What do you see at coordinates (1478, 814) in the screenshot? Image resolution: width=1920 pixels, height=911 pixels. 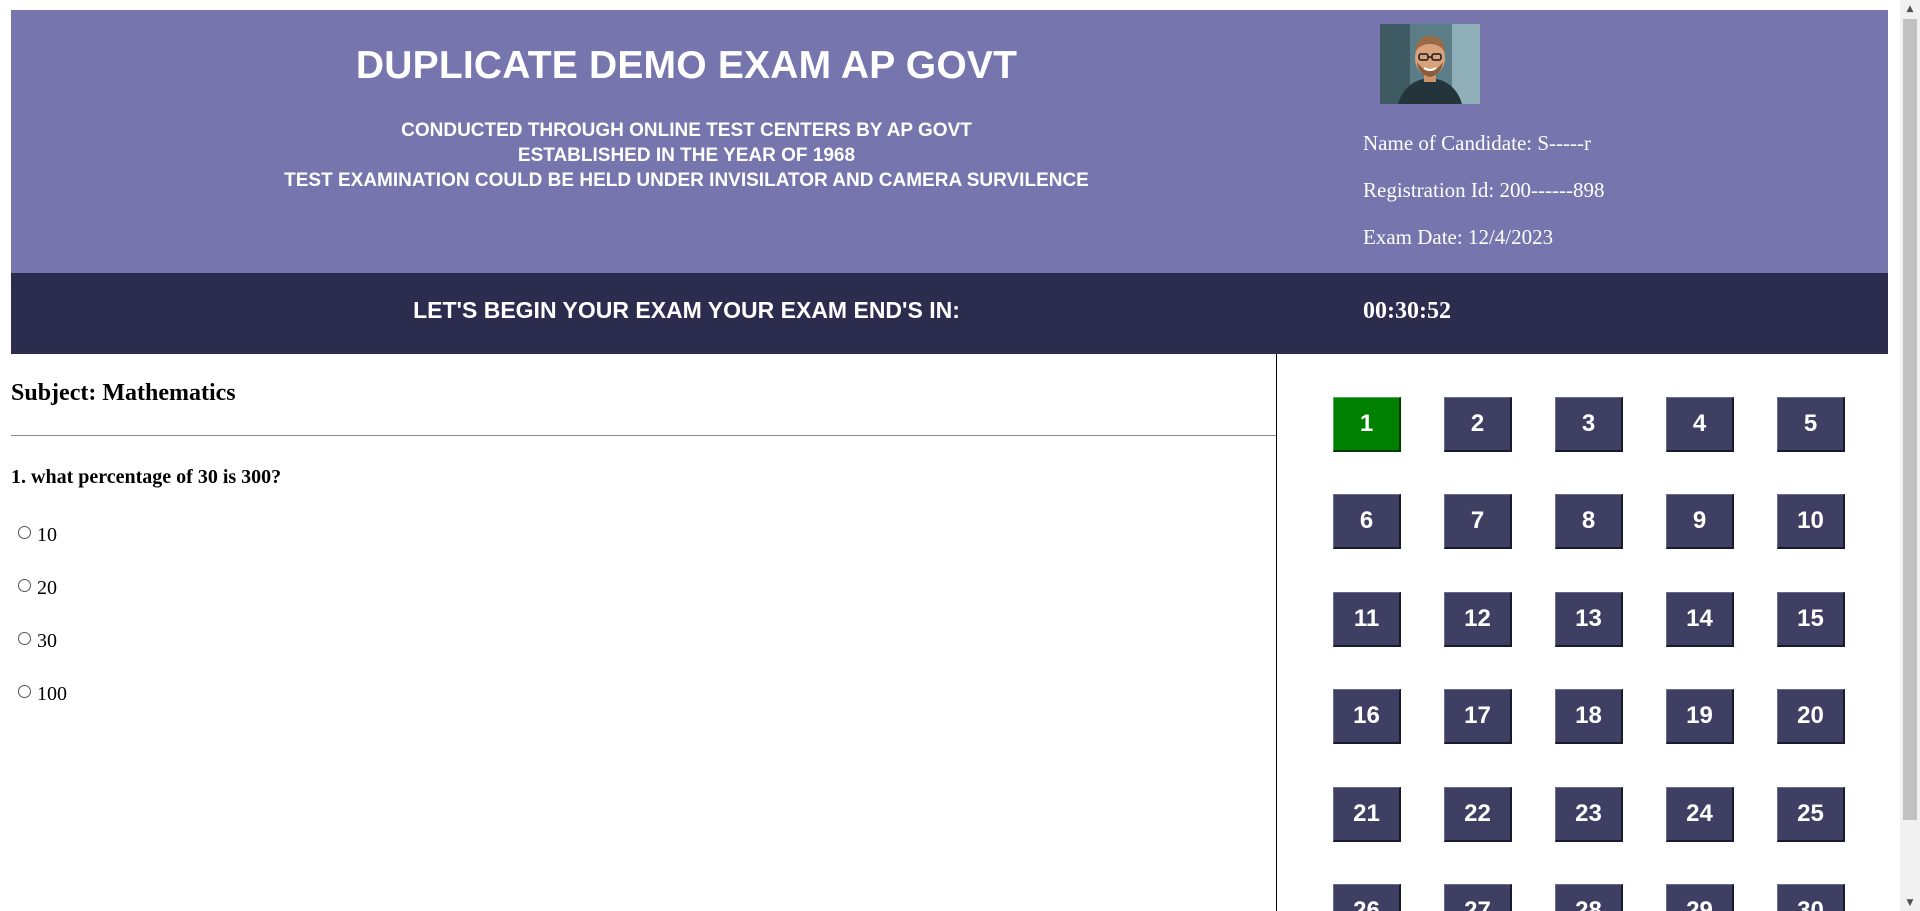 I see `question-button-22: 22` at bounding box center [1478, 814].